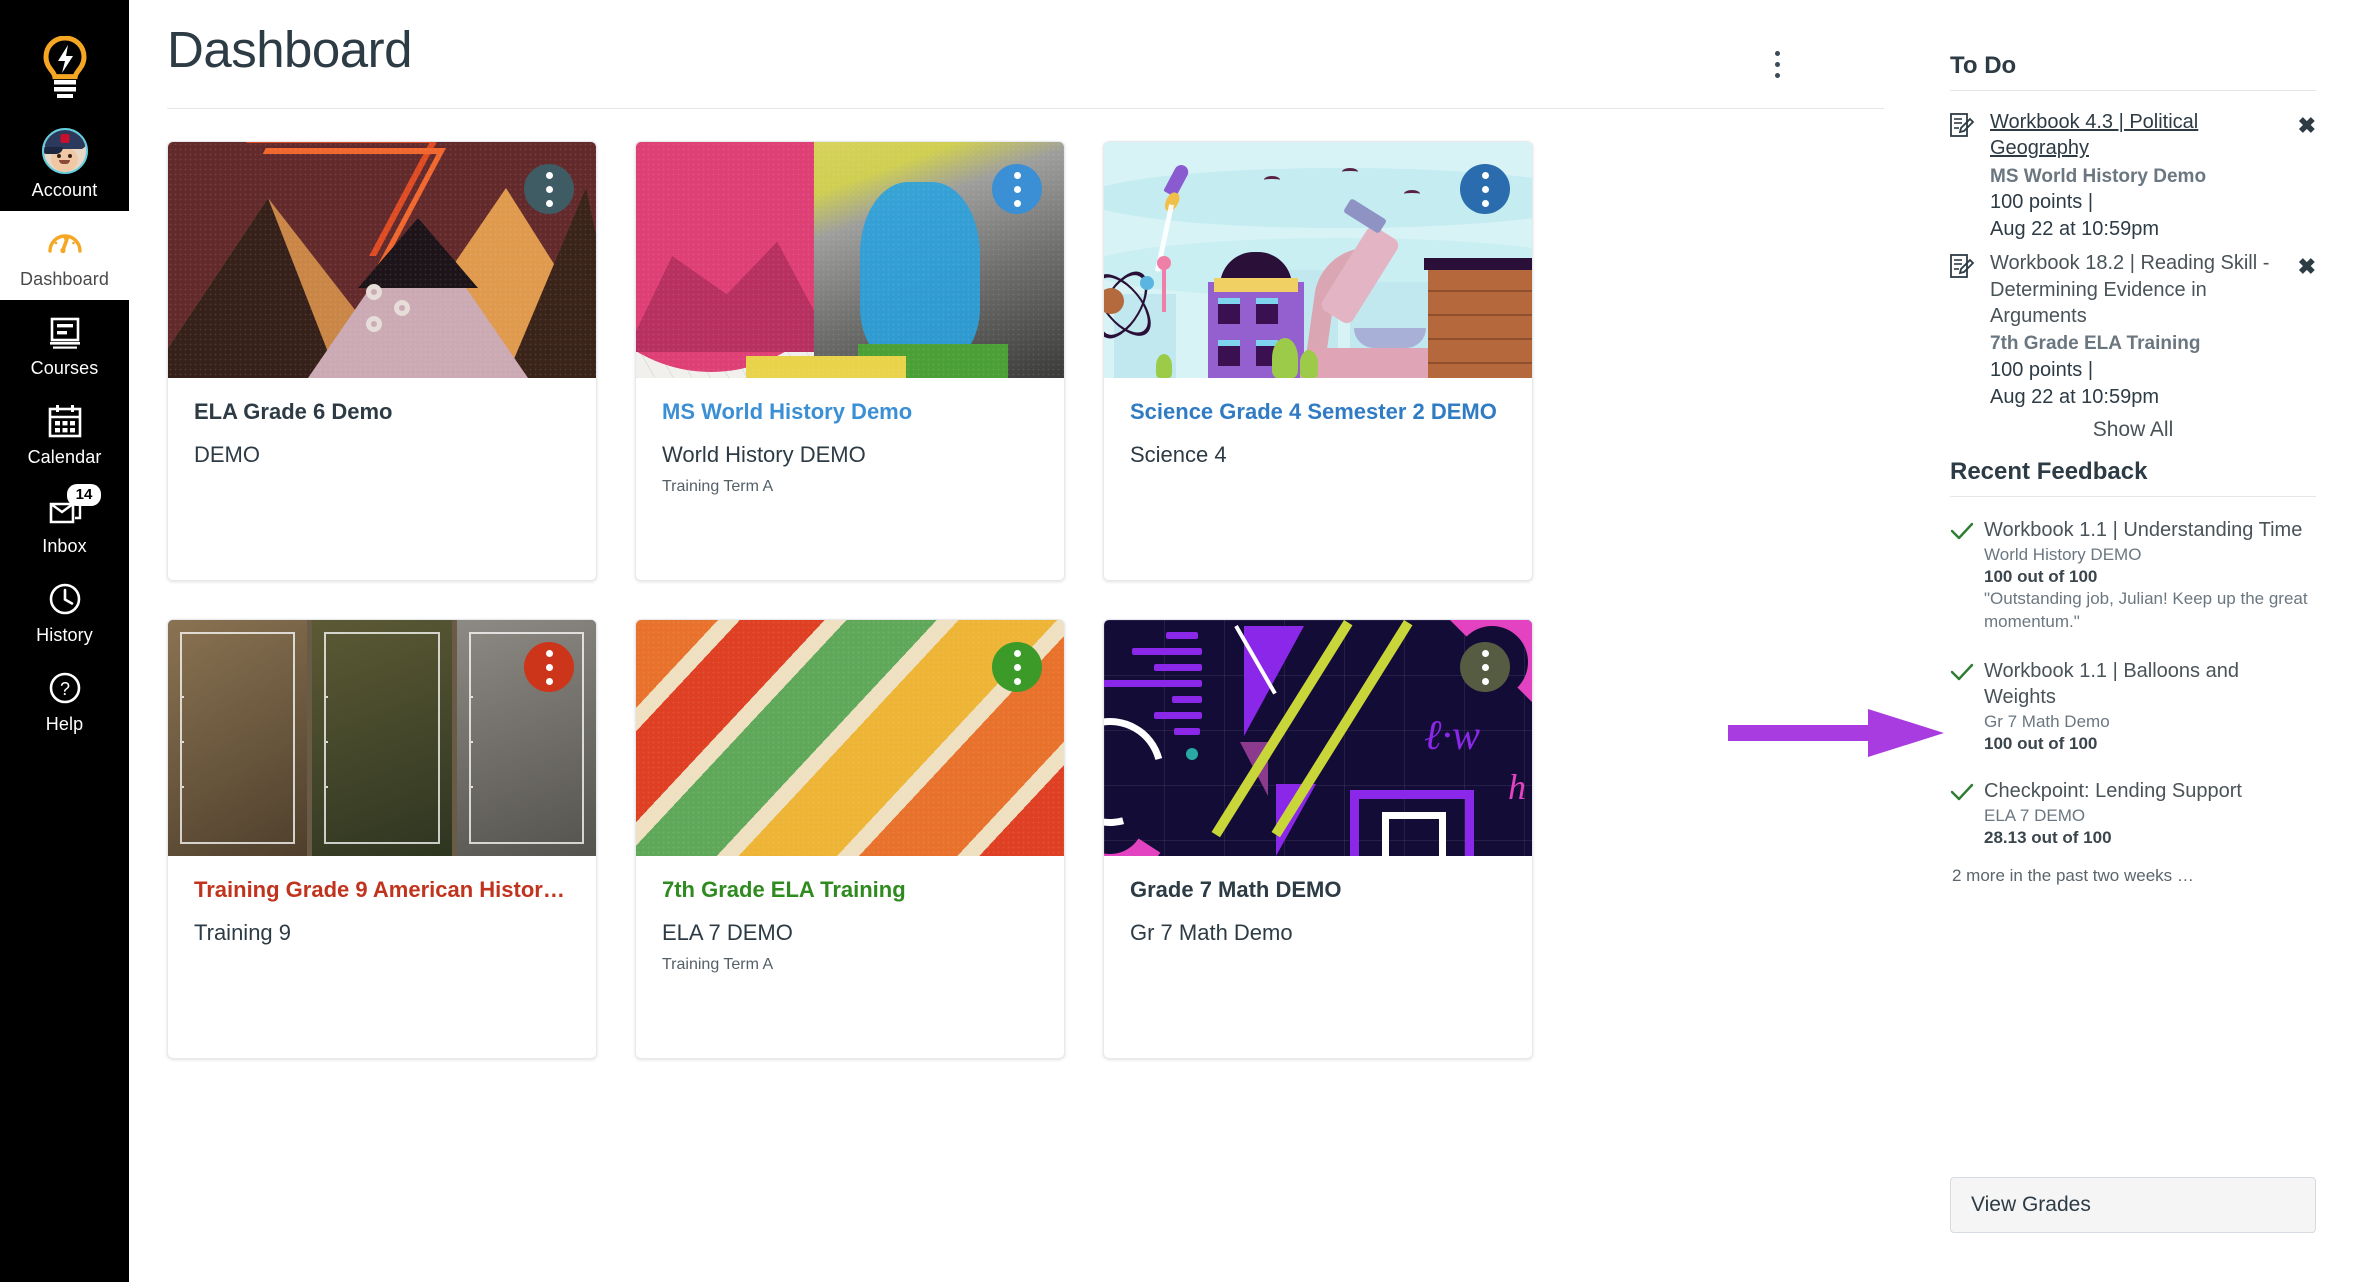 Image resolution: width=2354 pixels, height=1282 pixels. I want to click on feedback-item-title: Workbook 1.1 | Balloons and Weights, so click(2150, 684).